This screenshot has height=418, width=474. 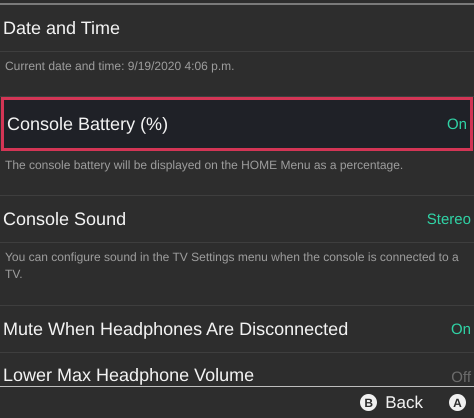 What do you see at coordinates (175, 329) in the screenshot?
I see `setting-title: Mute When Headphones Are Disconnected` at bounding box center [175, 329].